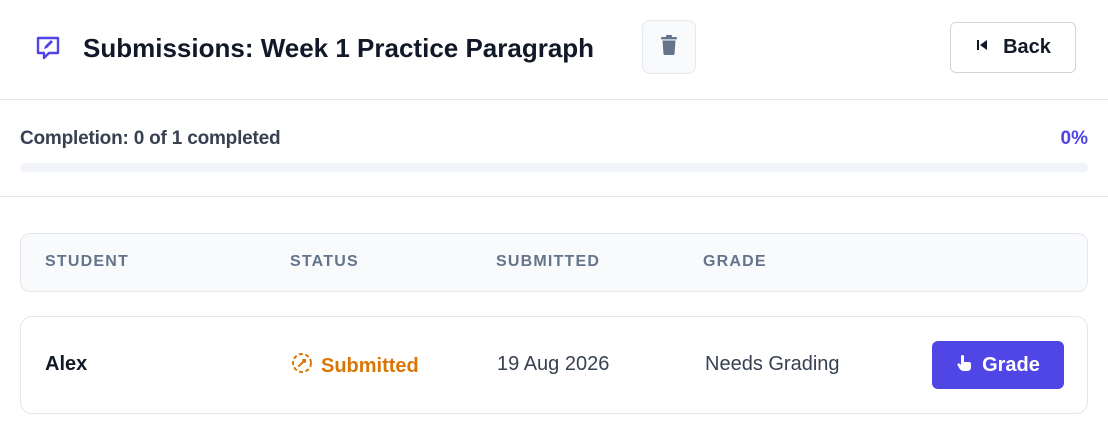  What do you see at coordinates (554, 167) in the screenshot?
I see `progress-bar` at bounding box center [554, 167].